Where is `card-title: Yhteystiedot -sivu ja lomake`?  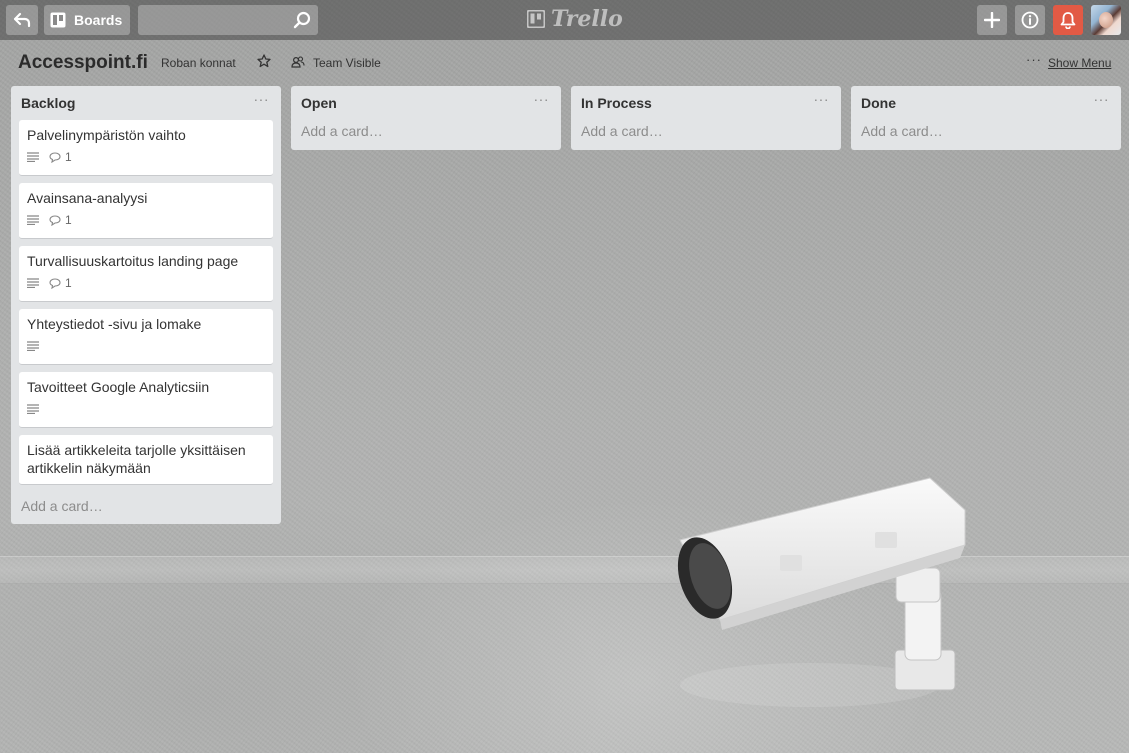
card-title: Yhteystiedot -sivu ja lomake is located at coordinates (114, 324).